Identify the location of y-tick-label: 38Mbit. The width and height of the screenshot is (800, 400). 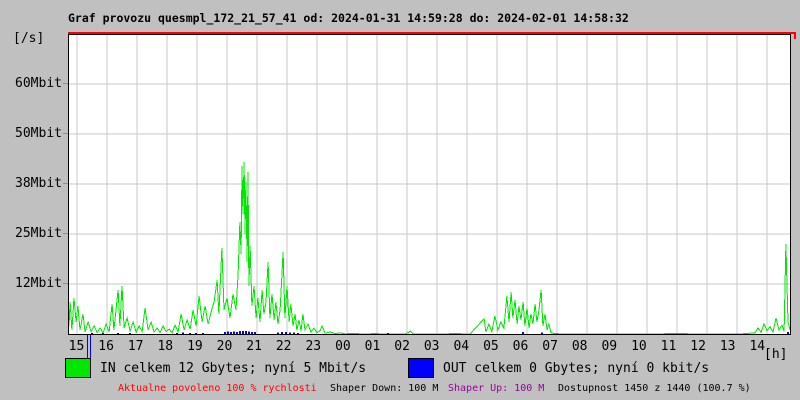
(38, 183).